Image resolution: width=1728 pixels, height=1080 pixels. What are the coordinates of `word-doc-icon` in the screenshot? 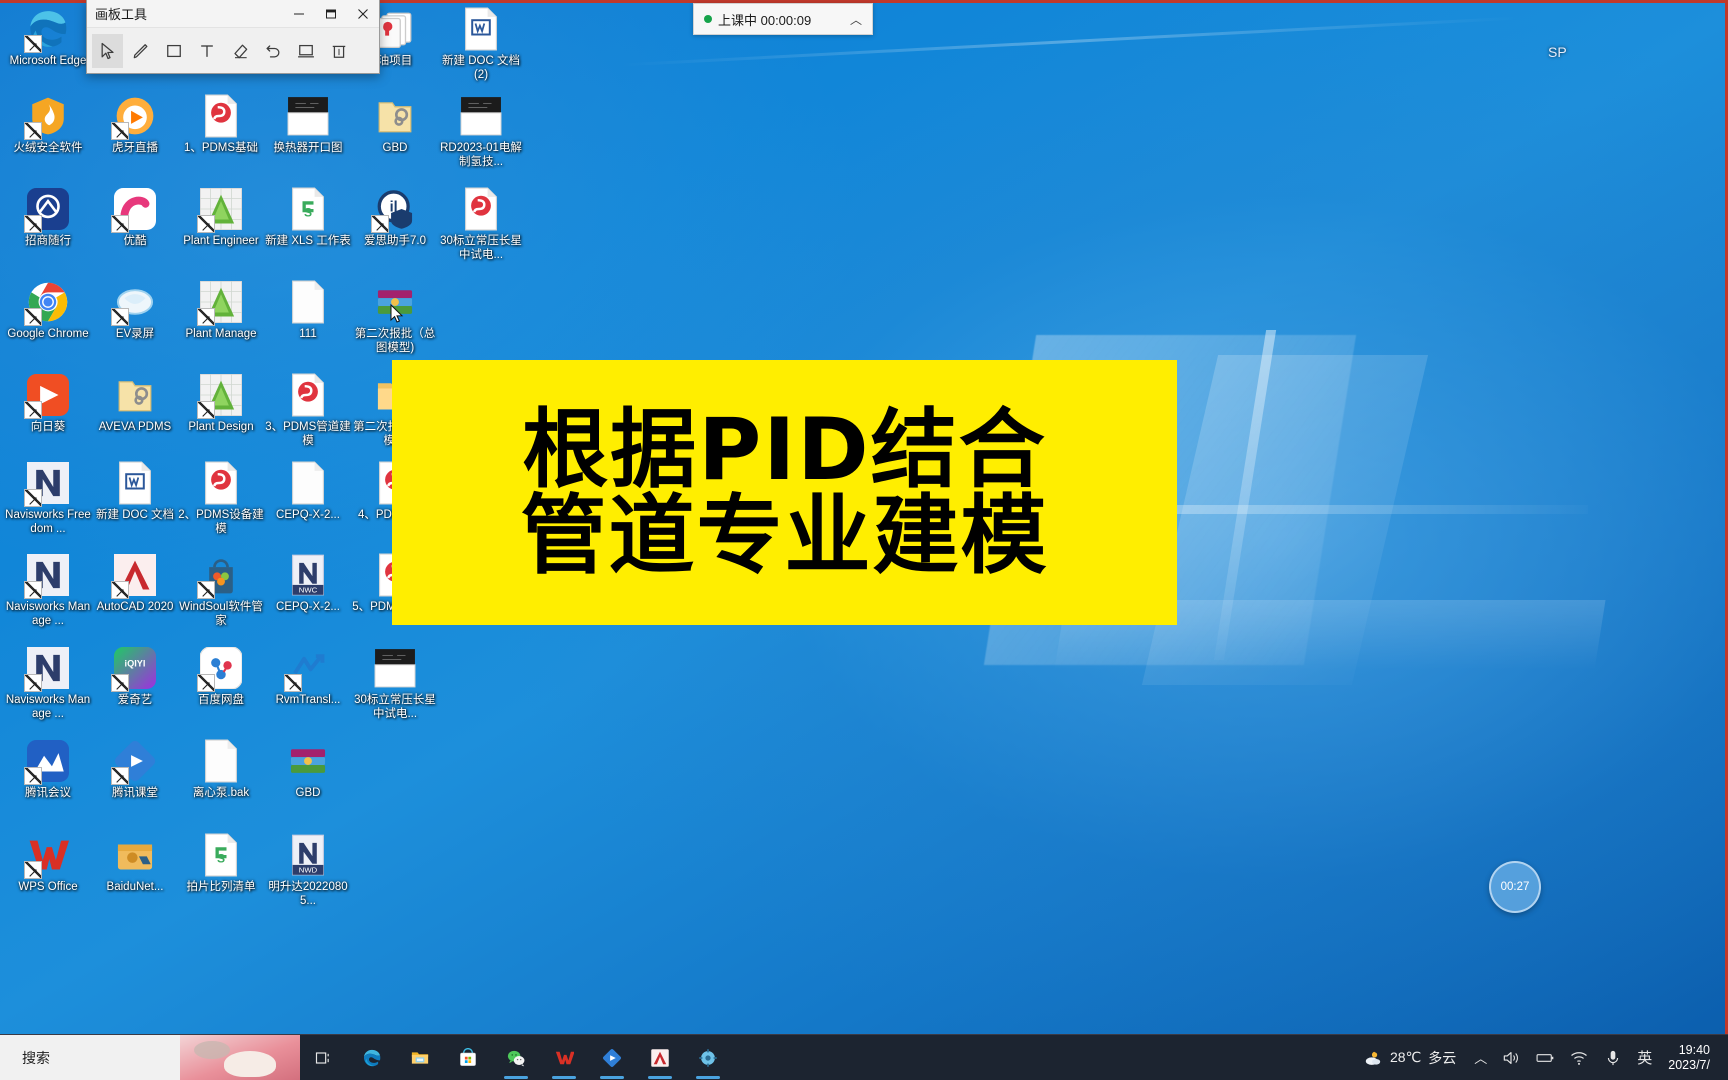 It's located at (135, 483).